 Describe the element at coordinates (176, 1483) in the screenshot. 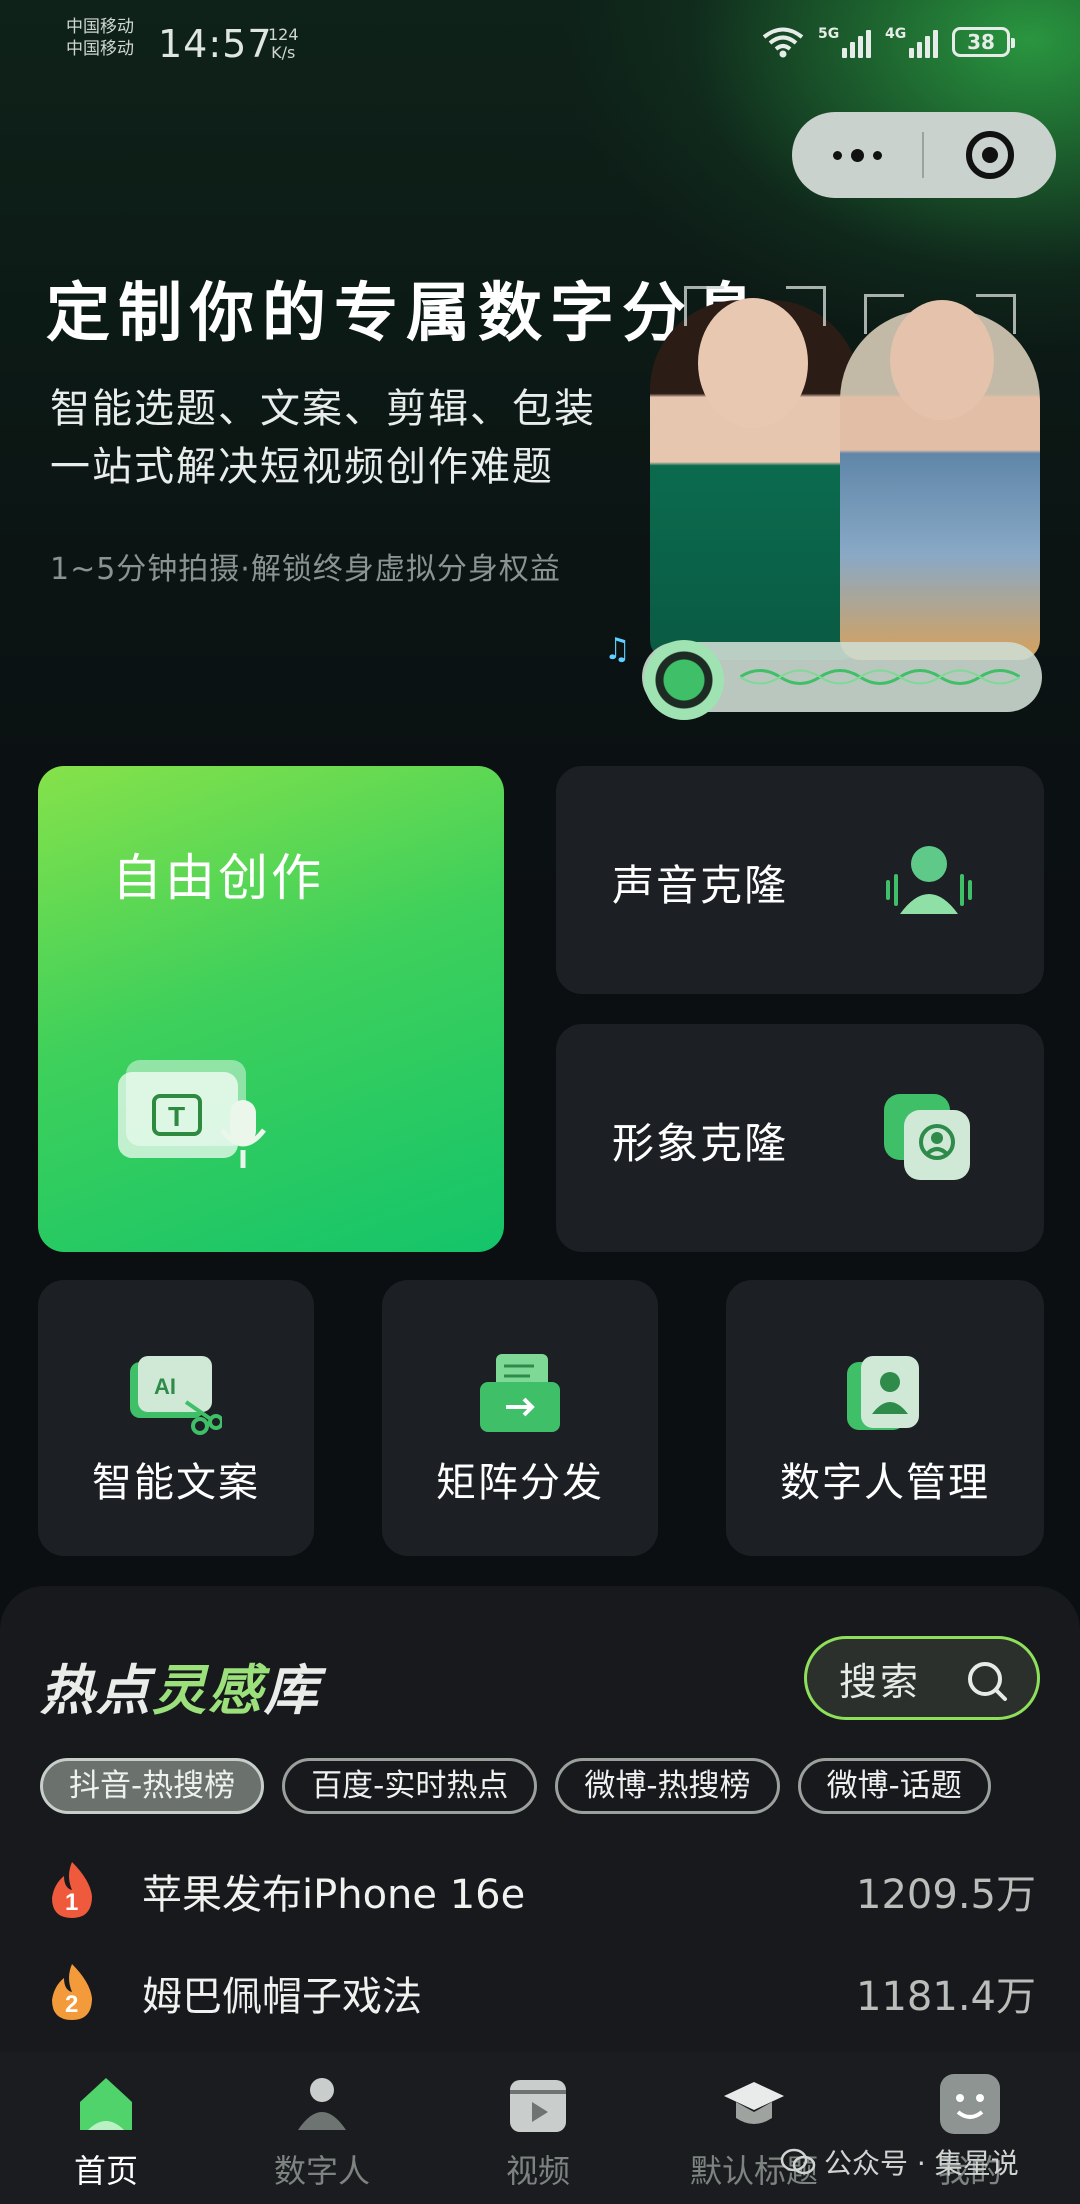

I see `smart-copy-label: 智能文案` at that location.